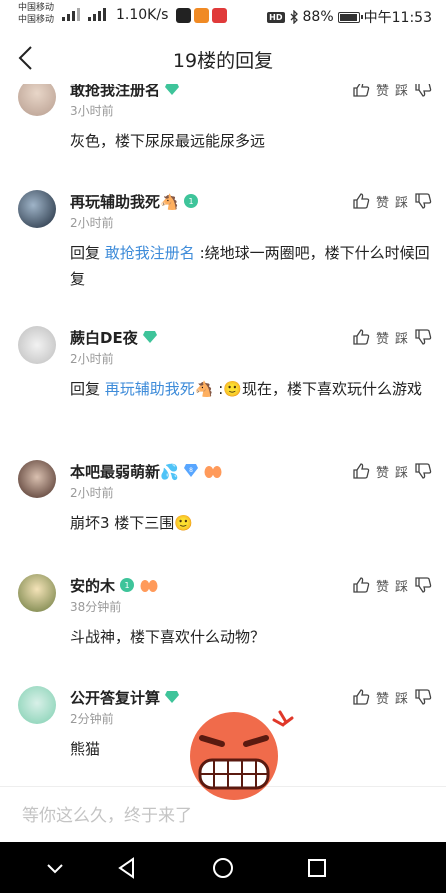  I want to click on reply-content: 回复 敢抢我注册名 :绕地球一两圈吧，楼下什么时候回复, so click(250, 266).